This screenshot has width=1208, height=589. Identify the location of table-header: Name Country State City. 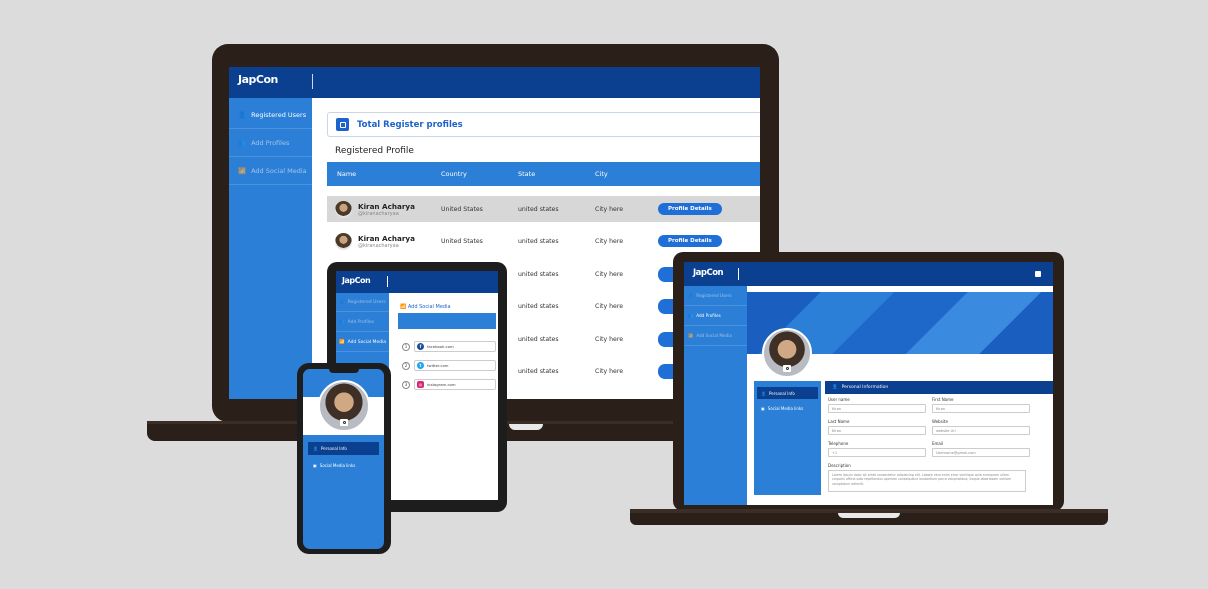
(543, 174).